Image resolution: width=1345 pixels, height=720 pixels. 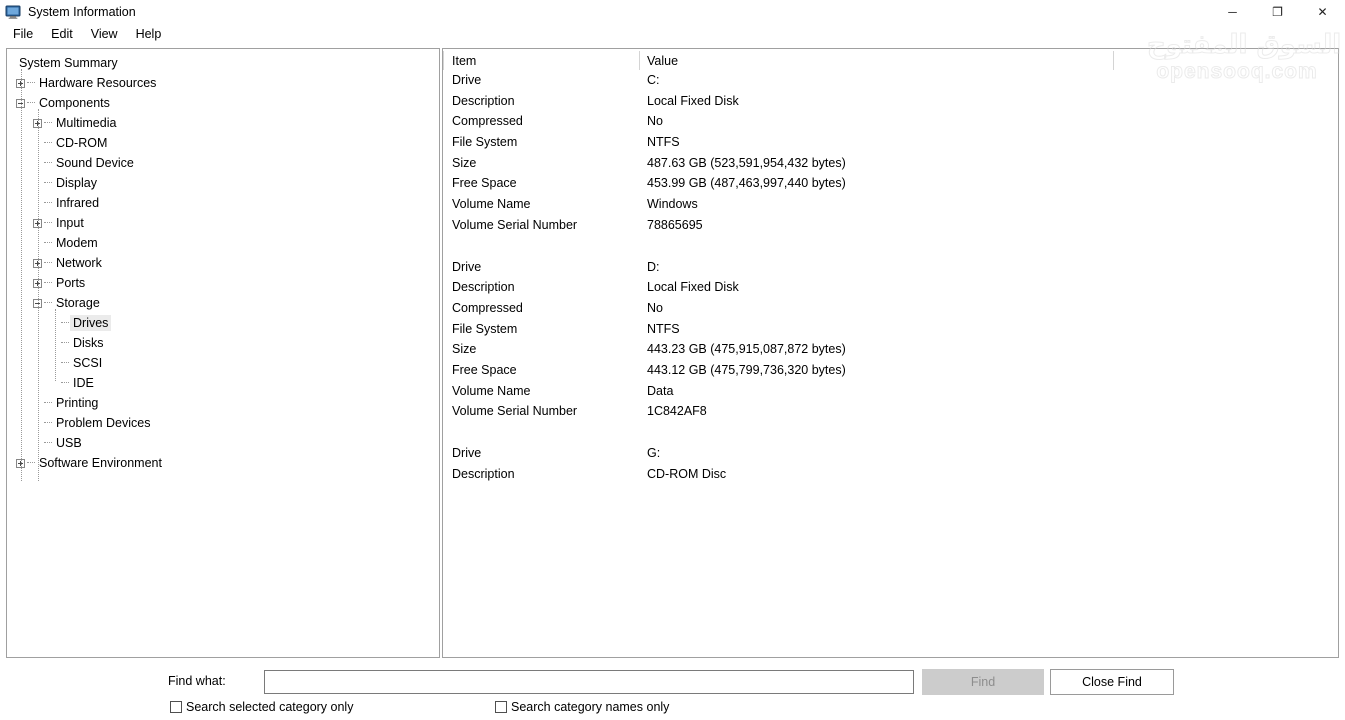 What do you see at coordinates (223, 303) in the screenshot?
I see `tree-item-storage: Storage` at bounding box center [223, 303].